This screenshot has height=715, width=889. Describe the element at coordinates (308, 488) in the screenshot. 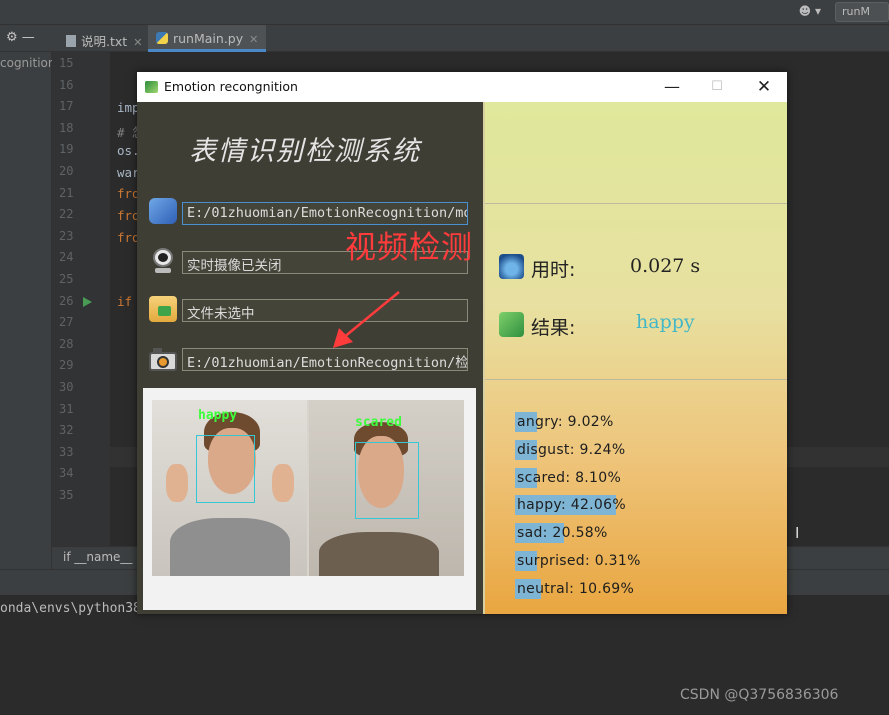

I see `detection-image: happy scared` at that location.